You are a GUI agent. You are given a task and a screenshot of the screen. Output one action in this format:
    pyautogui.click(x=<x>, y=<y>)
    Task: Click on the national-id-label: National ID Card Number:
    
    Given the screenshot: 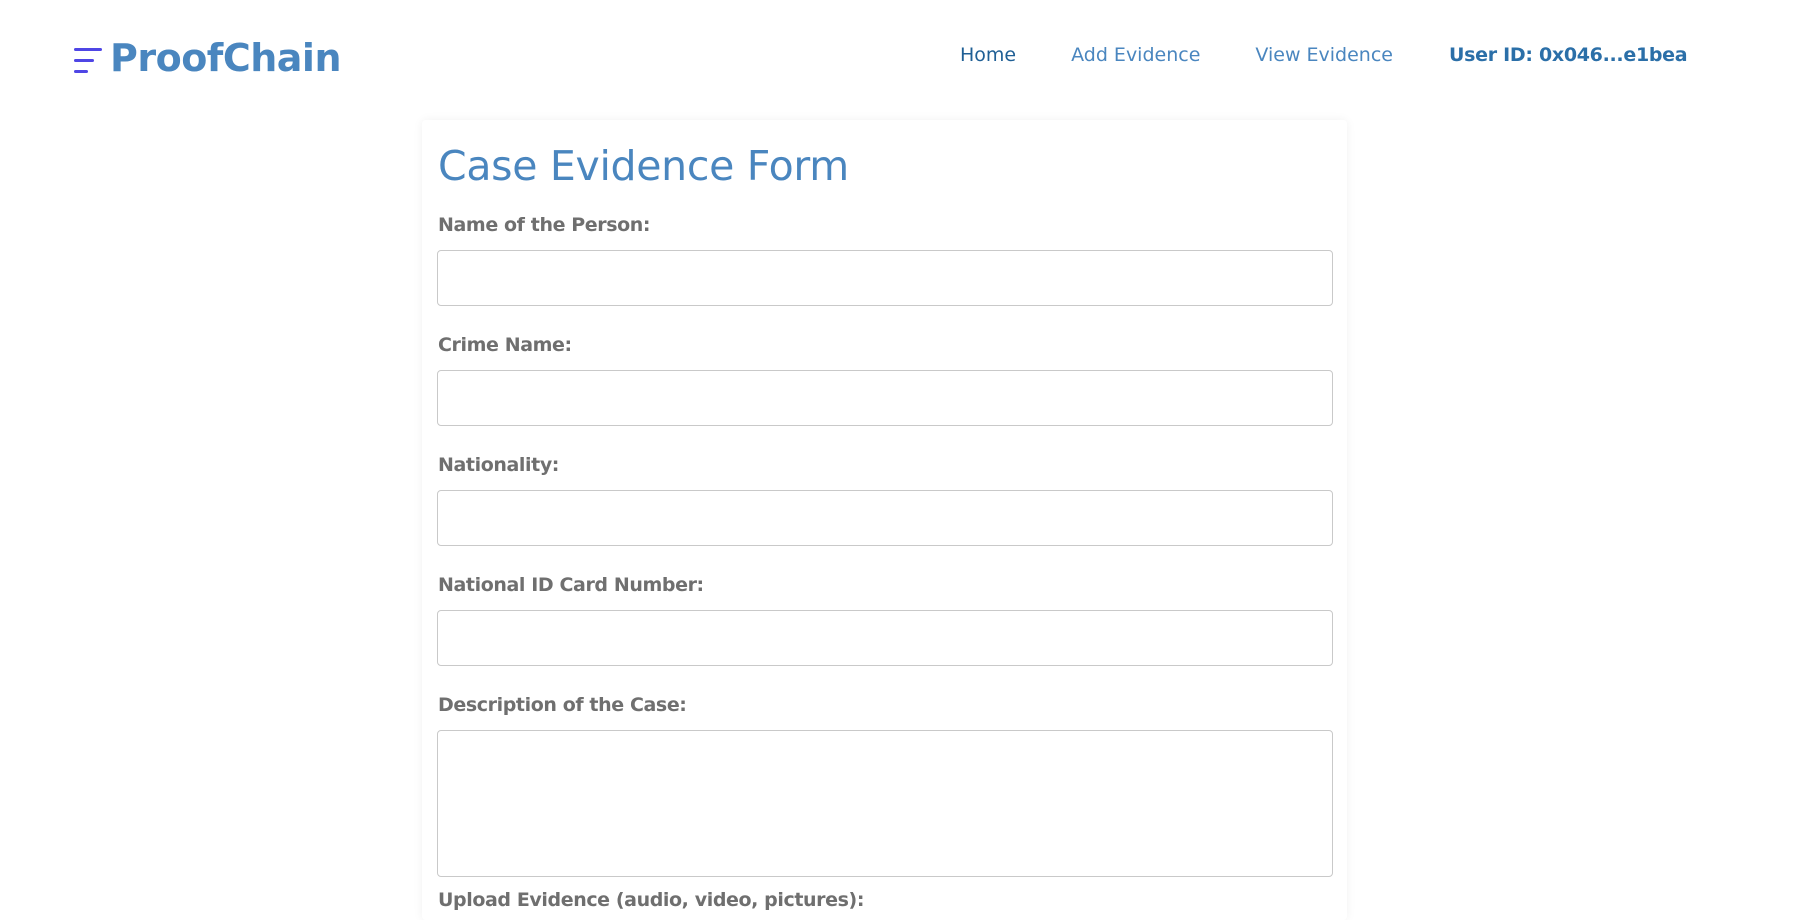 What is the action you would take?
    pyautogui.click(x=571, y=585)
    